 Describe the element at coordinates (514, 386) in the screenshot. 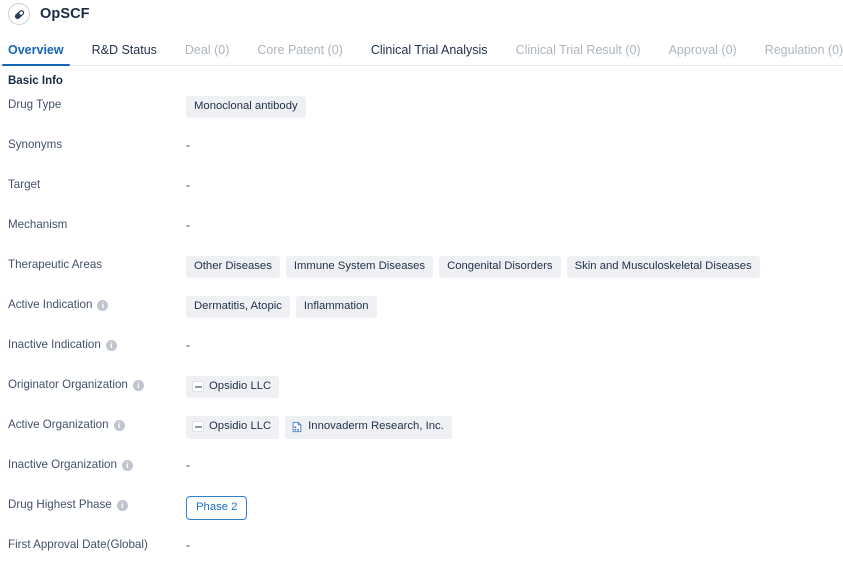

I see `row-value: Opsidio LLC` at that location.